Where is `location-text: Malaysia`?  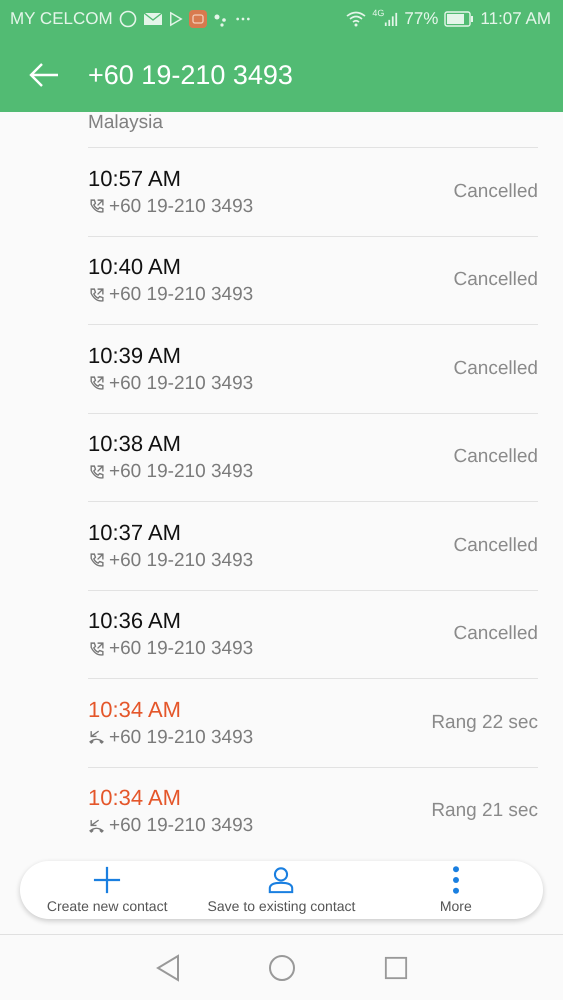 location-text: Malaysia is located at coordinates (125, 123).